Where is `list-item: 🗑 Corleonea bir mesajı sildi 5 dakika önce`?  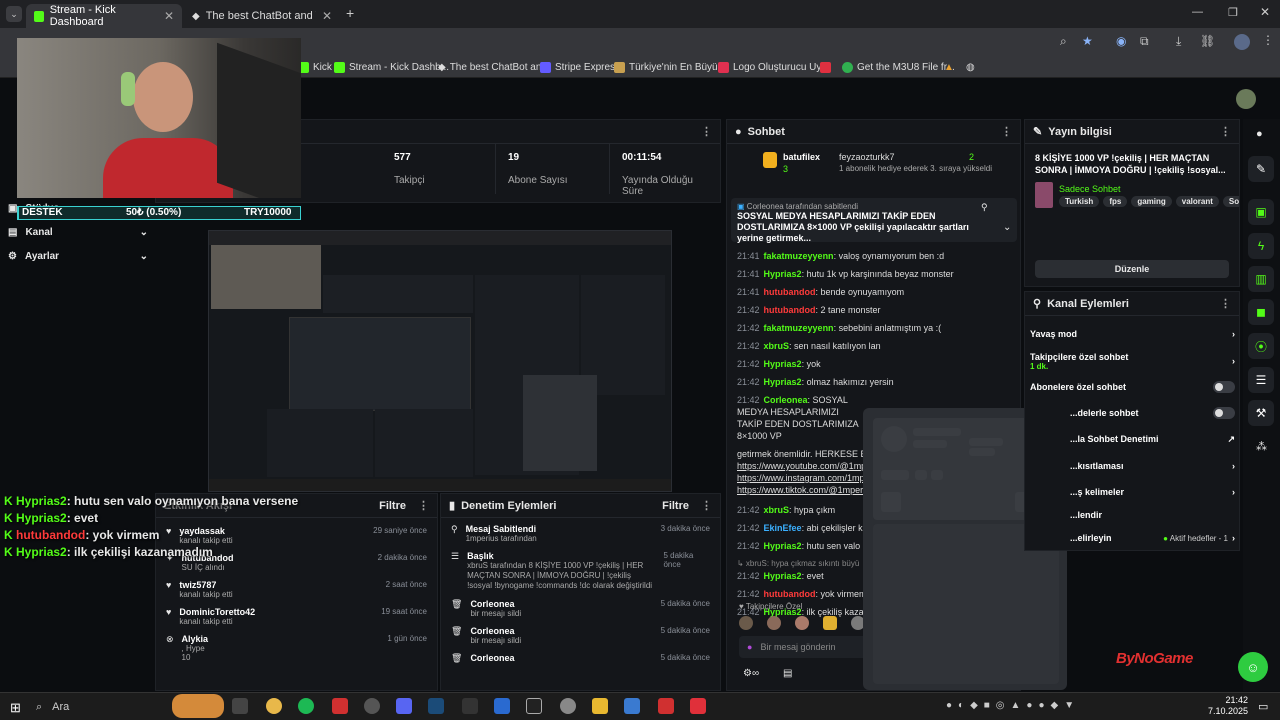
list-item: 🗑 Corleonea bir mesajı sildi 5 dakika önce is located at coordinates (580, 608).